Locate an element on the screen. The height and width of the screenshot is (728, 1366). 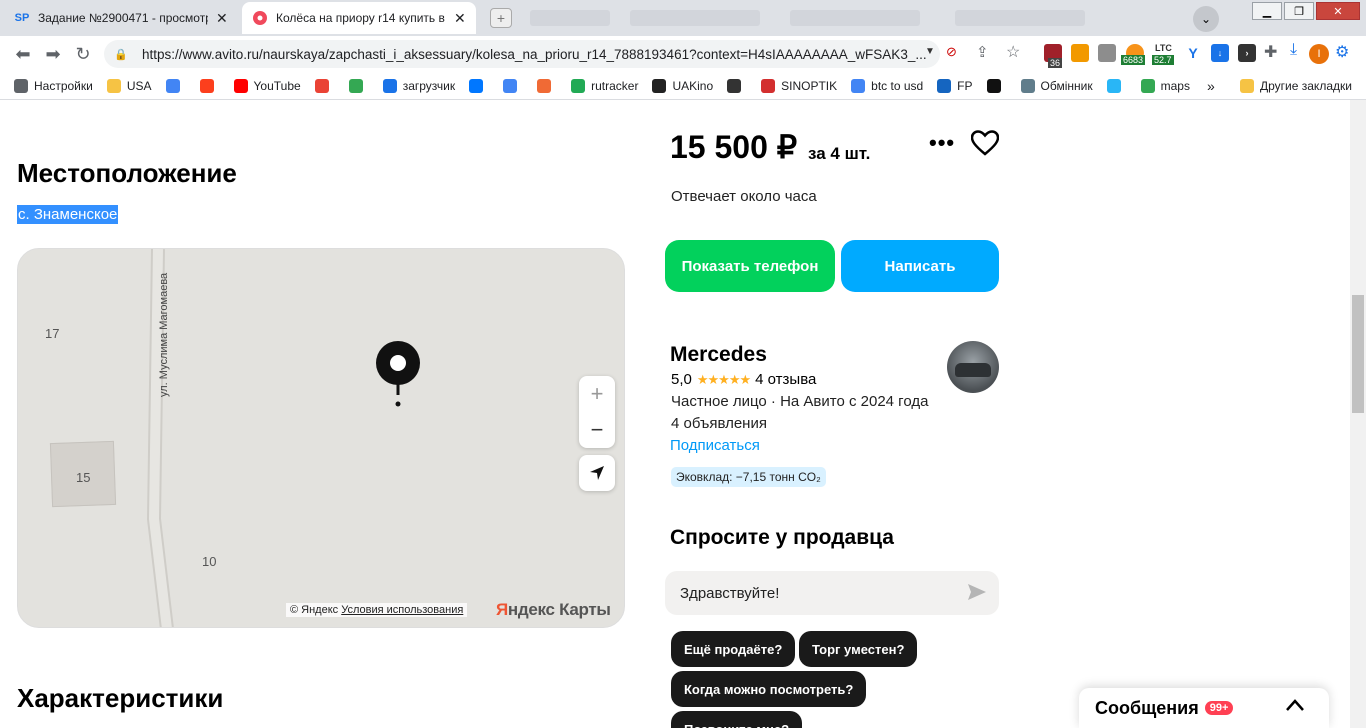
reload-icon: ↻ is located at coordinates (83, 54).